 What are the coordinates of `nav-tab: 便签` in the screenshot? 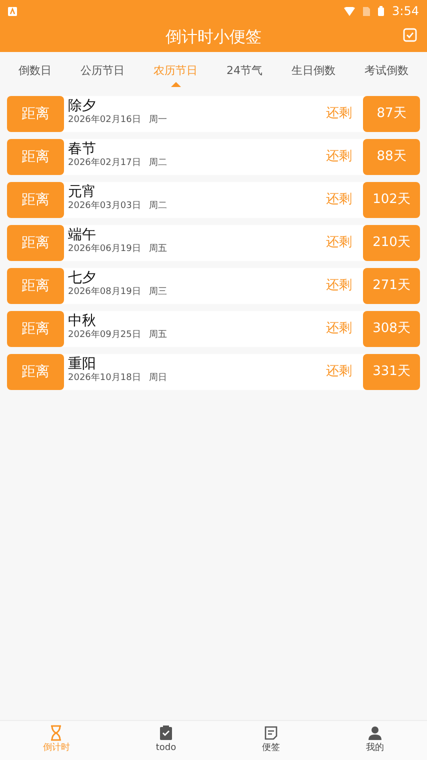 It's located at (271, 740).